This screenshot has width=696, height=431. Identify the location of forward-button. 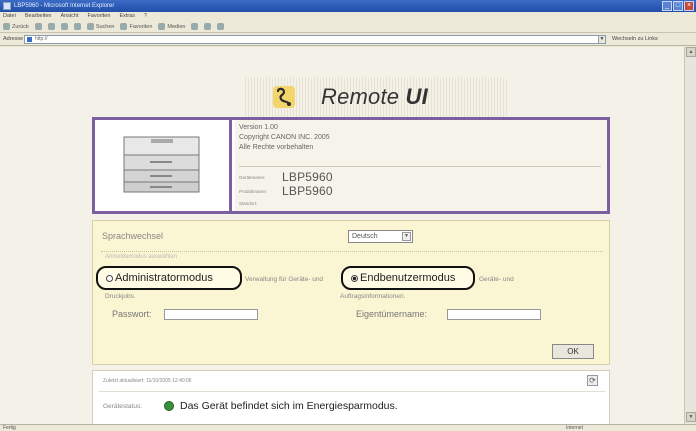
(38, 26).